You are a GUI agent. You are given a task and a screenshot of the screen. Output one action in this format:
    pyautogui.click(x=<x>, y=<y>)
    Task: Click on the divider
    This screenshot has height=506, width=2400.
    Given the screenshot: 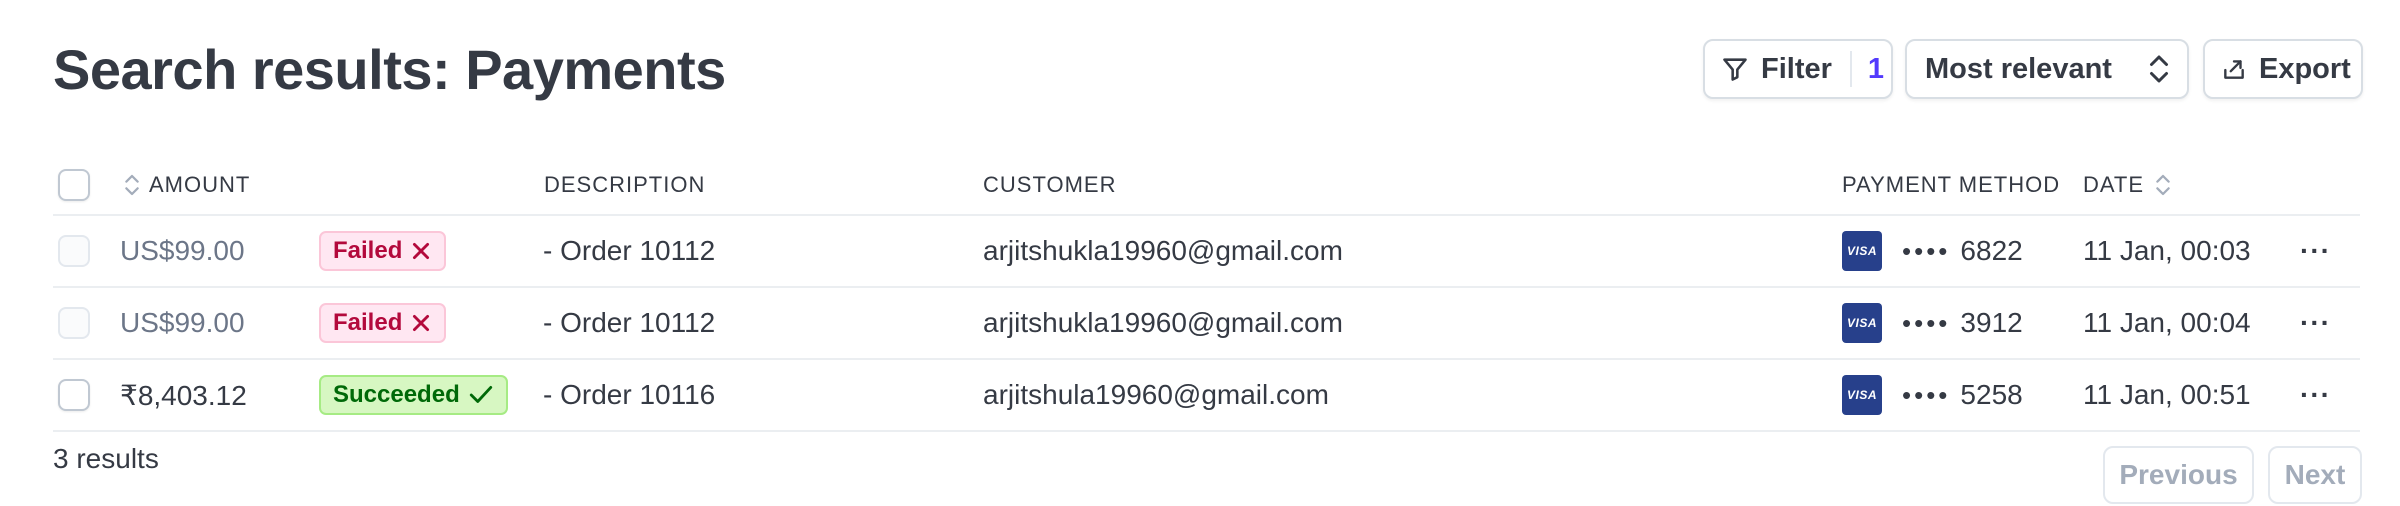 What is the action you would take?
    pyautogui.click(x=1206, y=431)
    